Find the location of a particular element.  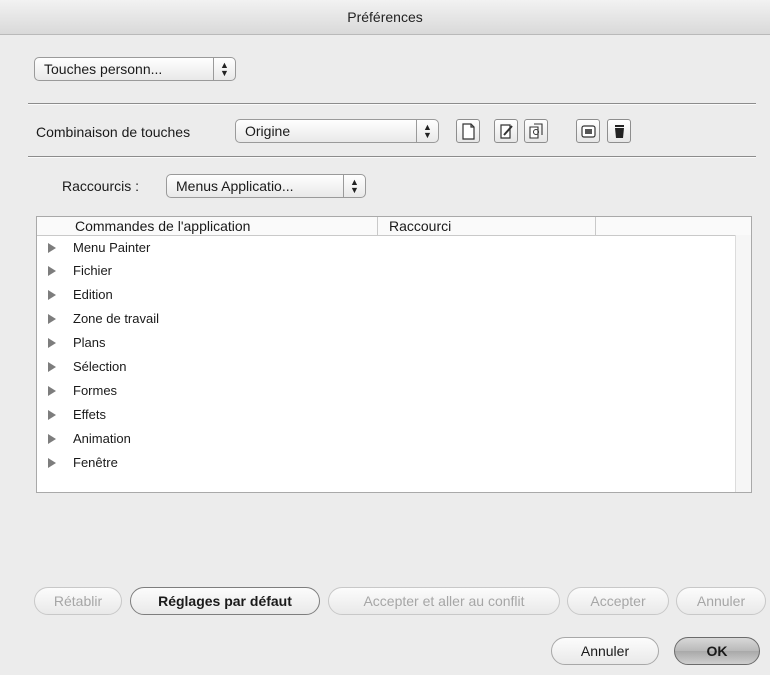

edit-set-icon is located at coordinates (506, 131).